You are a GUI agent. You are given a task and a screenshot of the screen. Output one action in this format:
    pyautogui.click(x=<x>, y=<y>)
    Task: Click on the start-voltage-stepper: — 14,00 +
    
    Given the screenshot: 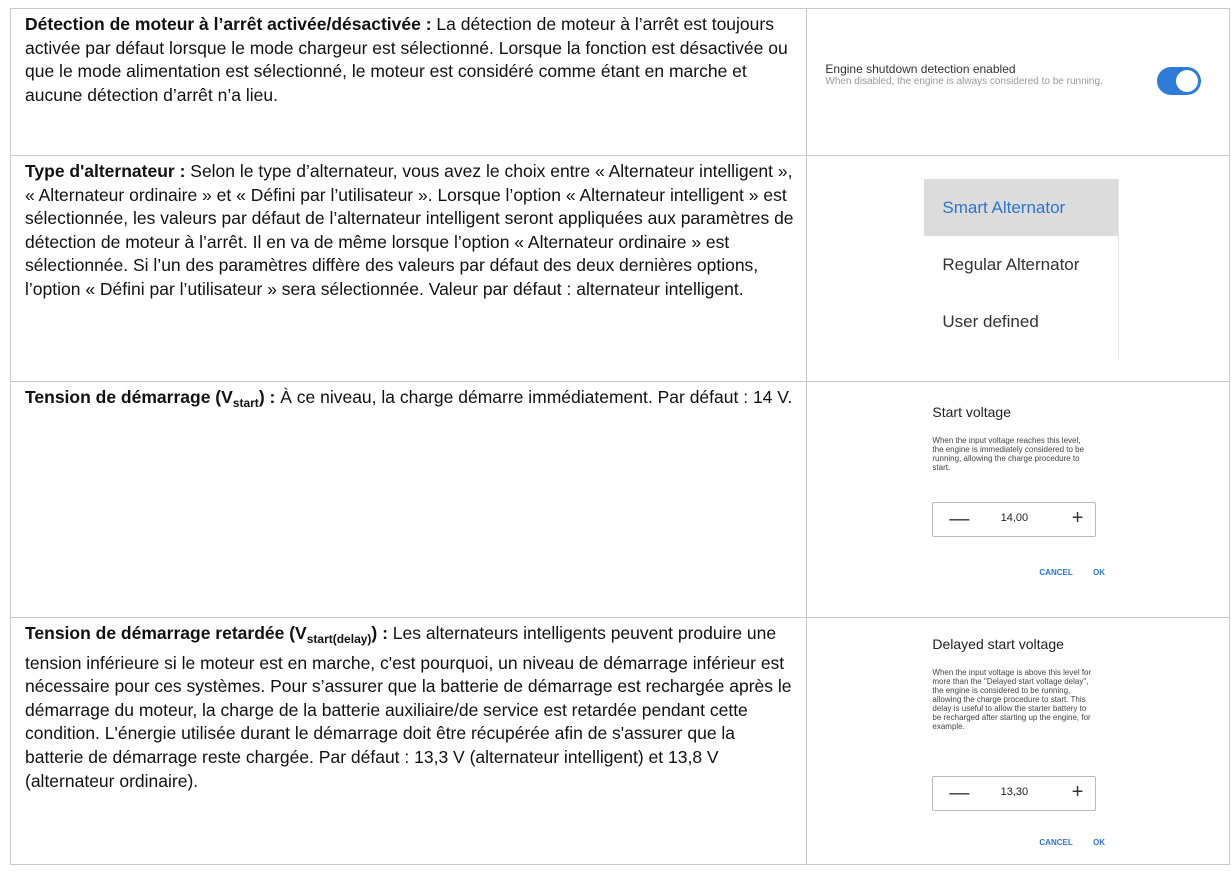 What is the action you would take?
    pyautogui.click(x=1014, y=519)
    